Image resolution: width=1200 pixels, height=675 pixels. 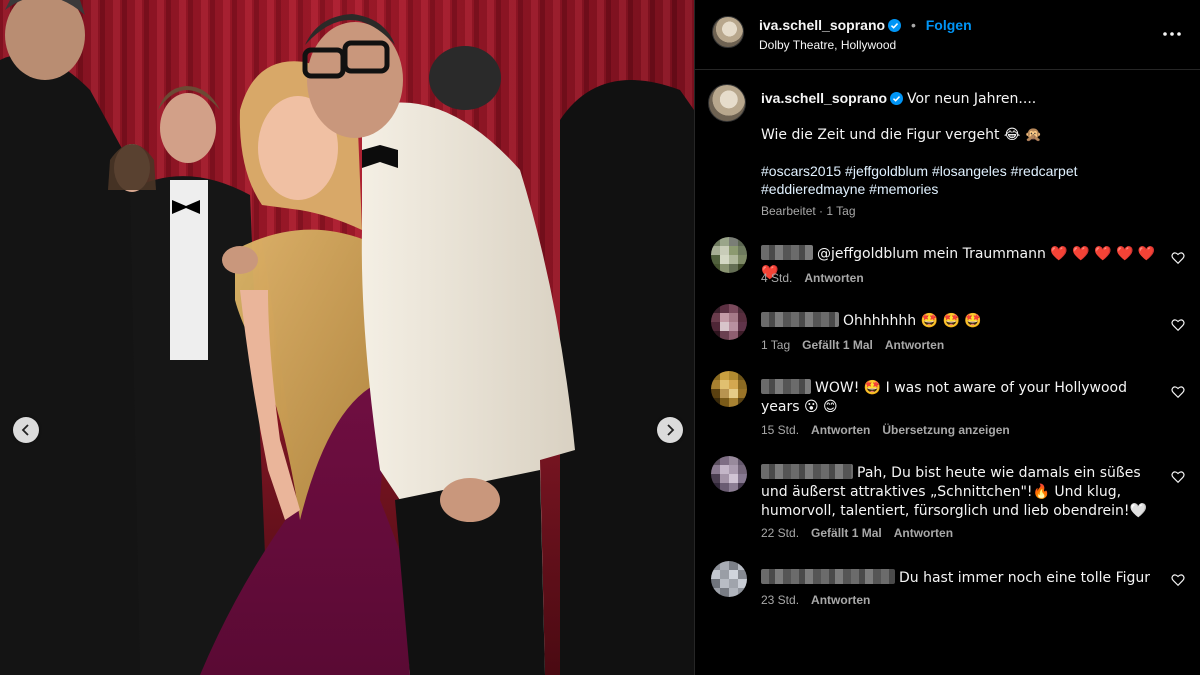 I want to click on more-horizontal-icon, so click(x=1172, y=34).